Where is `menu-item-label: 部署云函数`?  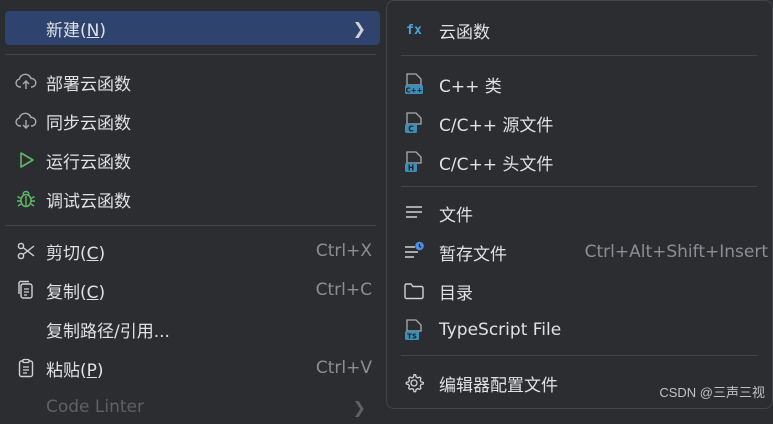
menu-item-label: 部署云函数 is located at coordinates (88, 84).